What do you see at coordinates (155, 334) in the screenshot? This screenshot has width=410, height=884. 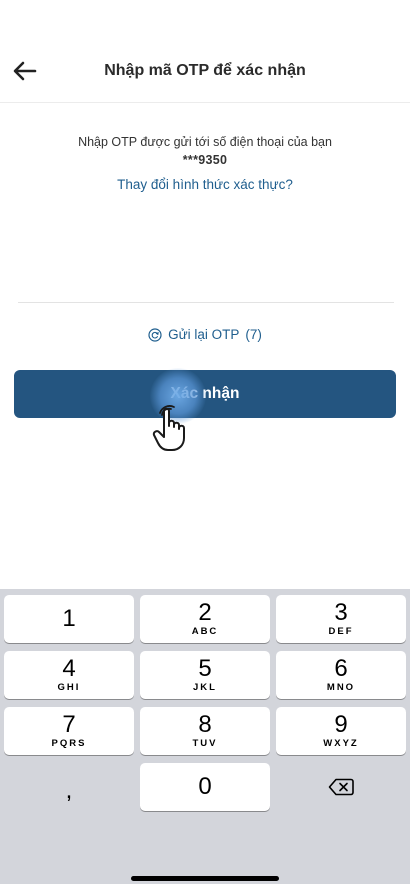 I see `refresh-circle-icon` at bounding box center [155, 334].